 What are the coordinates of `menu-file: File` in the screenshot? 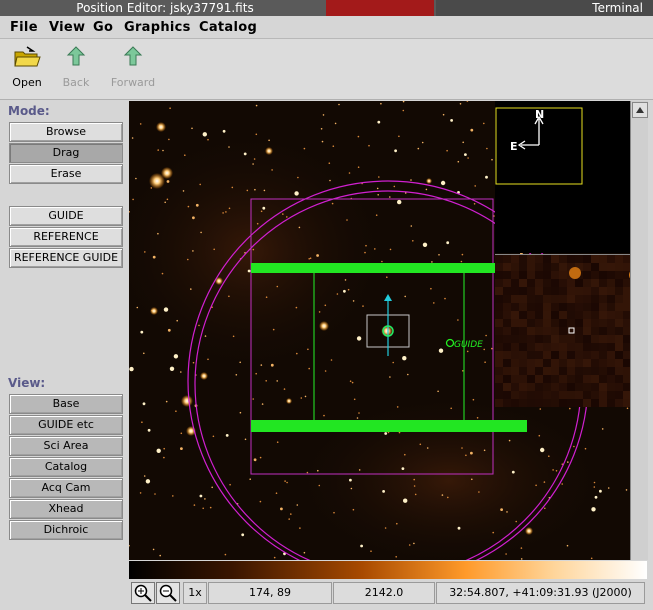 It's located at (24, 27).